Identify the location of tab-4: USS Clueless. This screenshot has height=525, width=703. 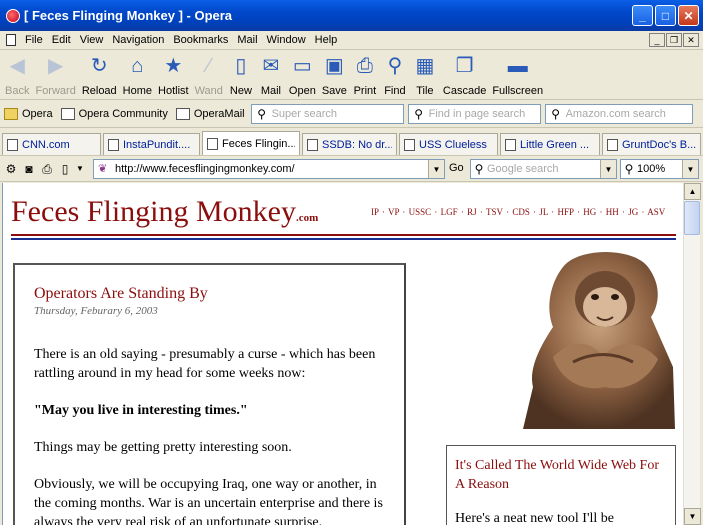
(449, 144).